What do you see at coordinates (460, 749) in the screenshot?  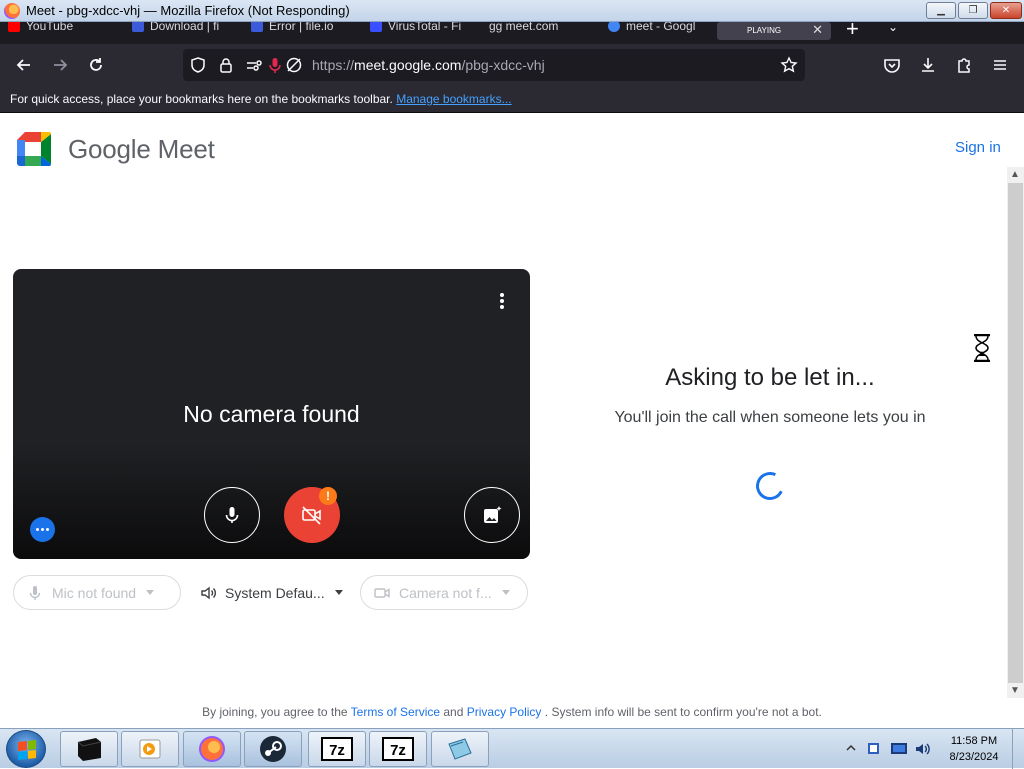 I see `taskbar-app-notebook` at bounding box center [460, 749].